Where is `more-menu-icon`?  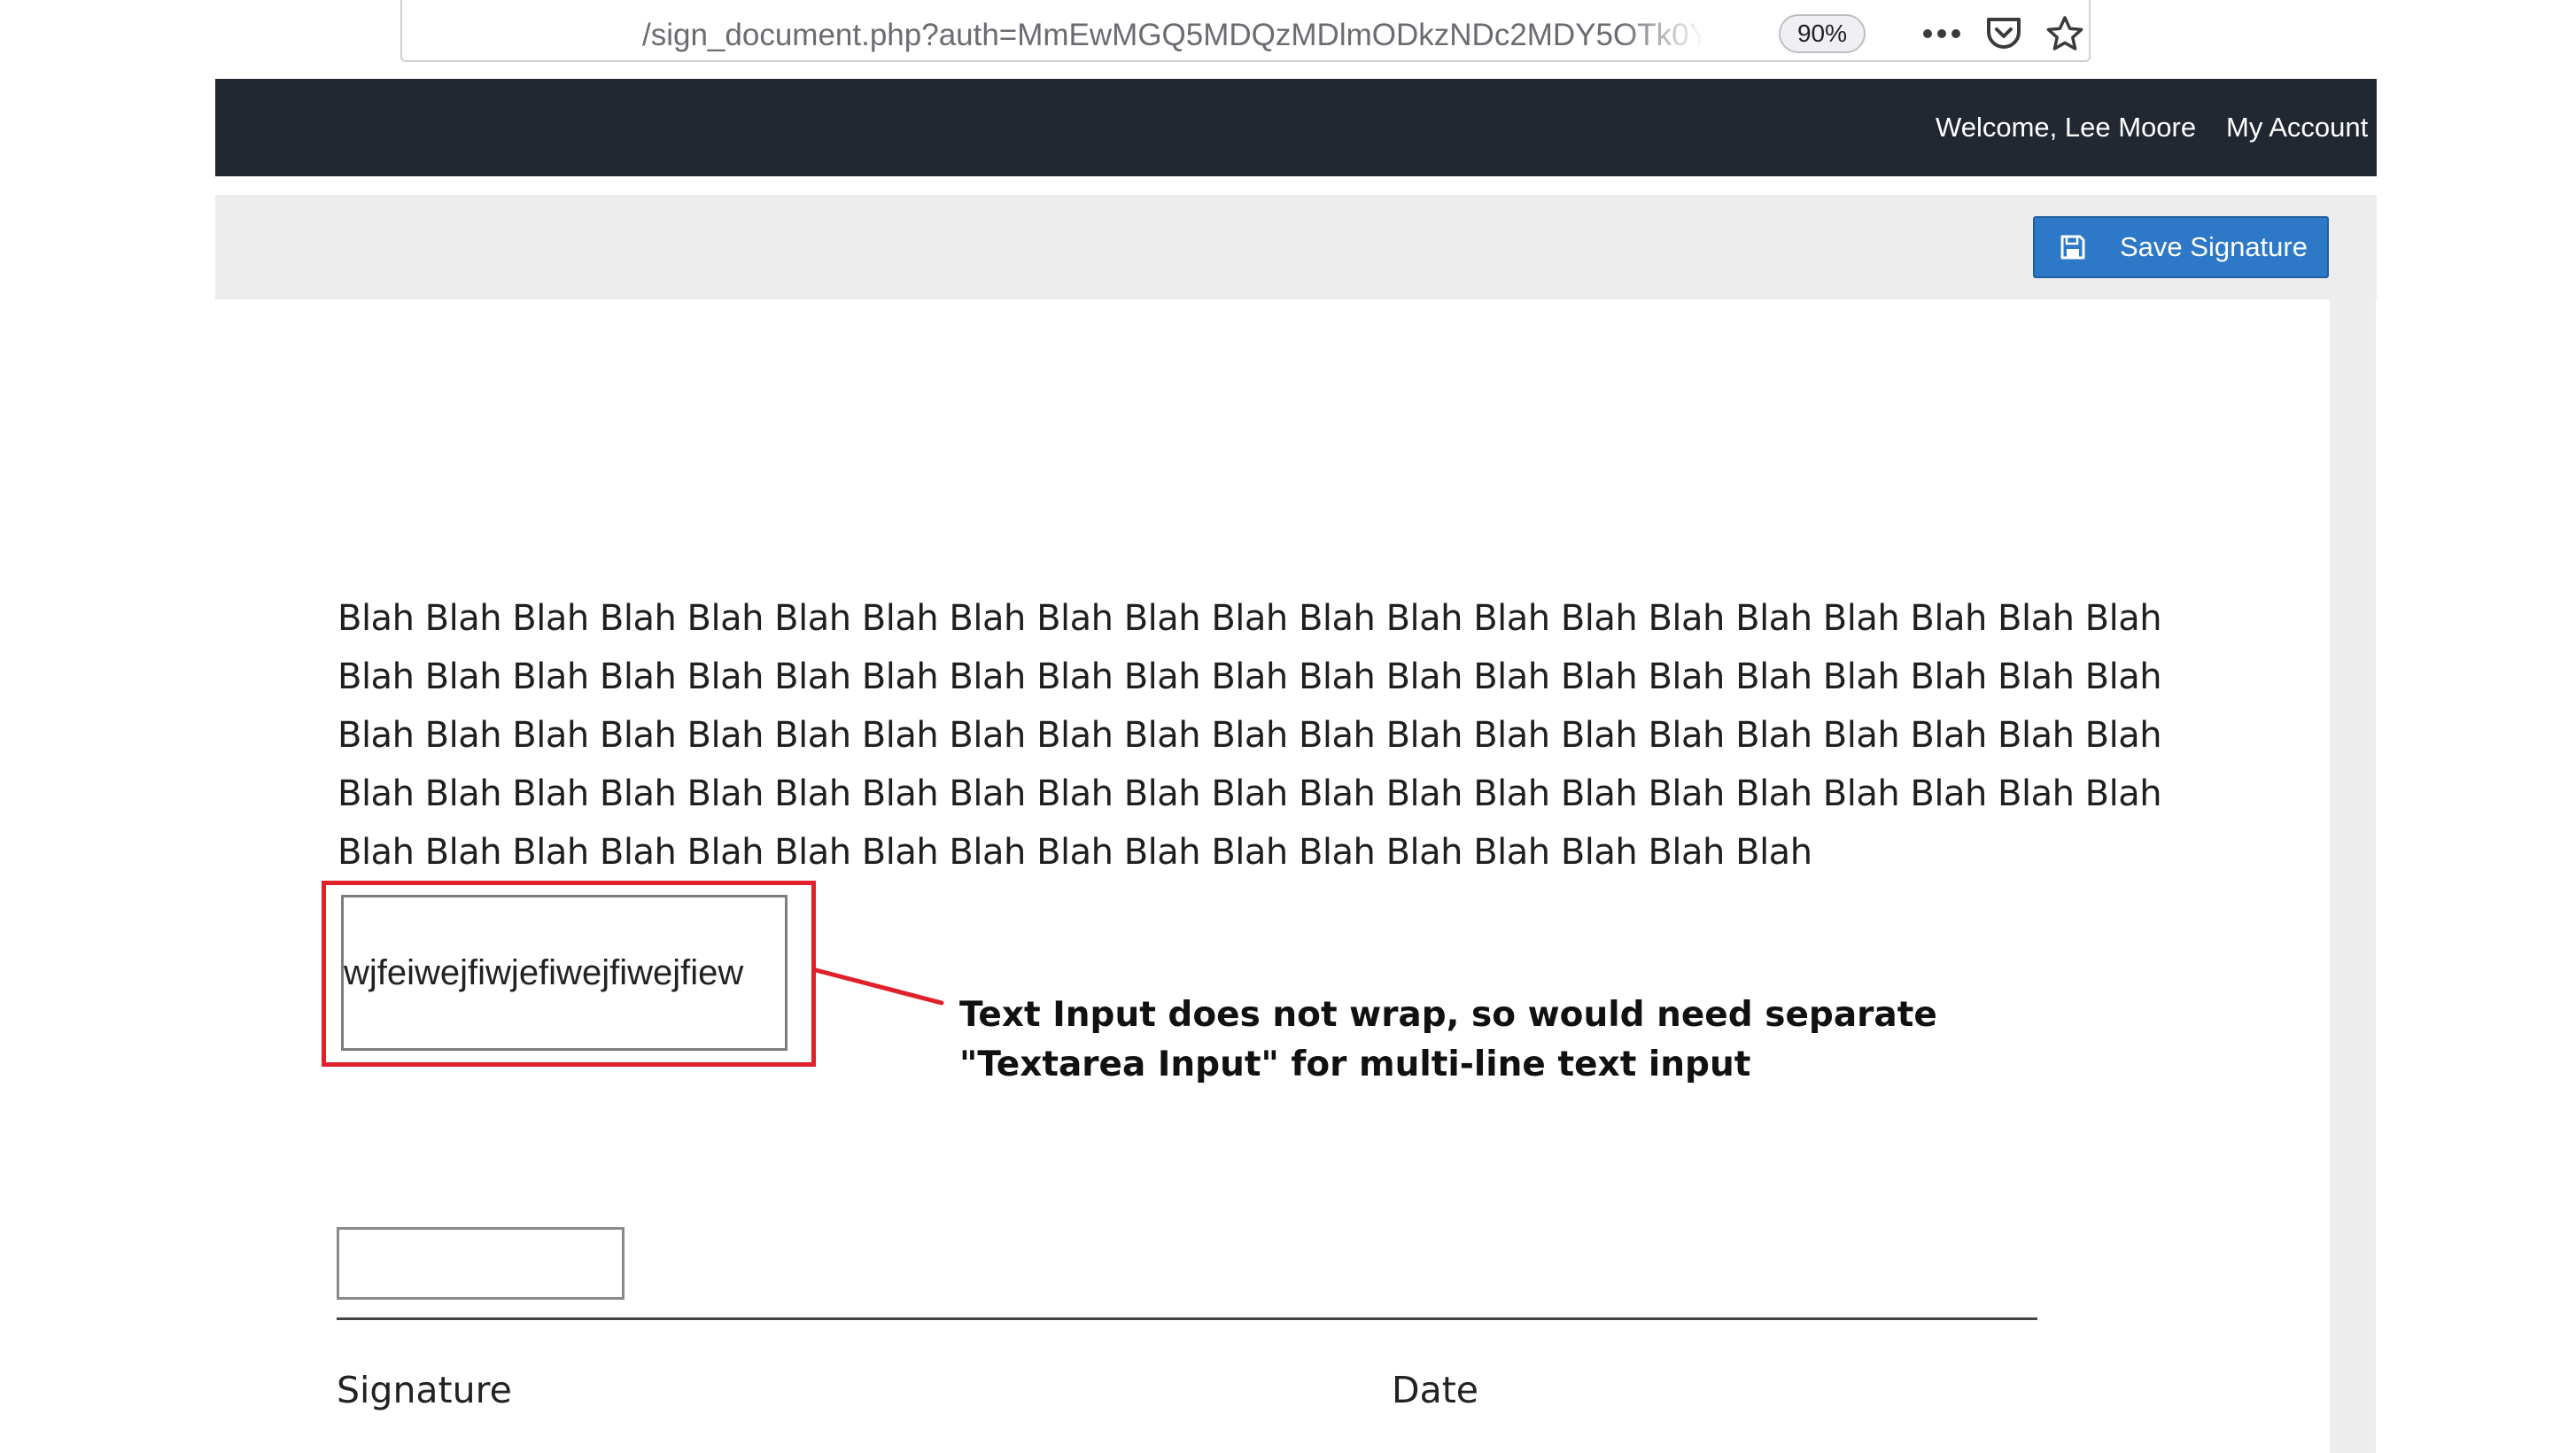
more-menu-icon is located at coordinates (1942, 33).